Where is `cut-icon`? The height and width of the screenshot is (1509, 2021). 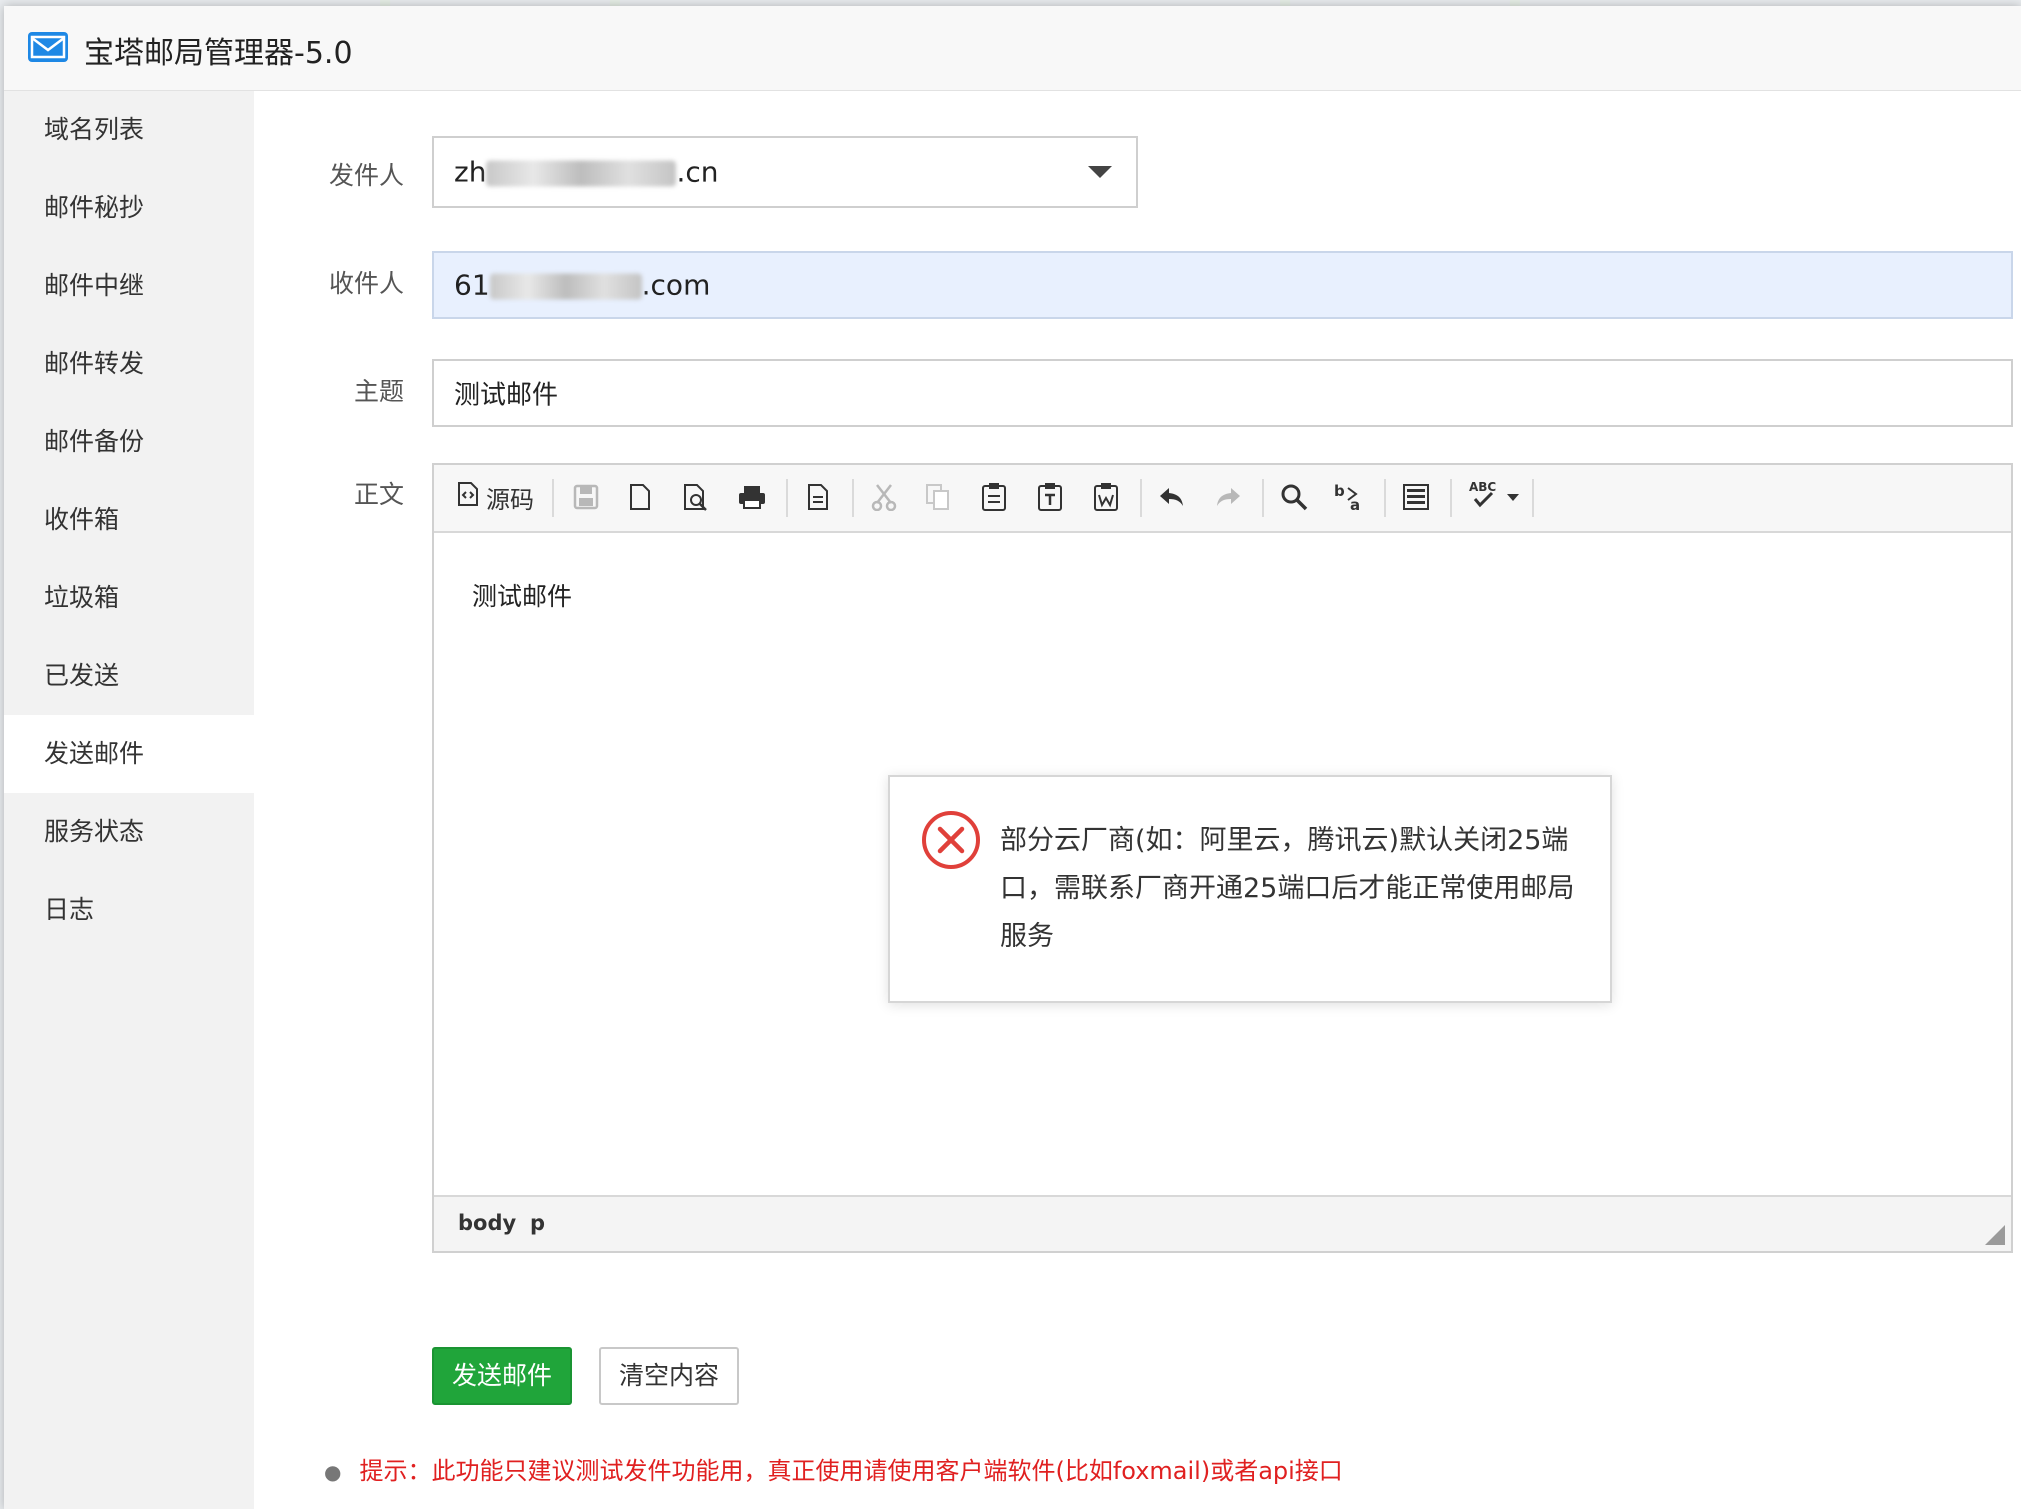
cut-icon is located at coordinates (884, 497).